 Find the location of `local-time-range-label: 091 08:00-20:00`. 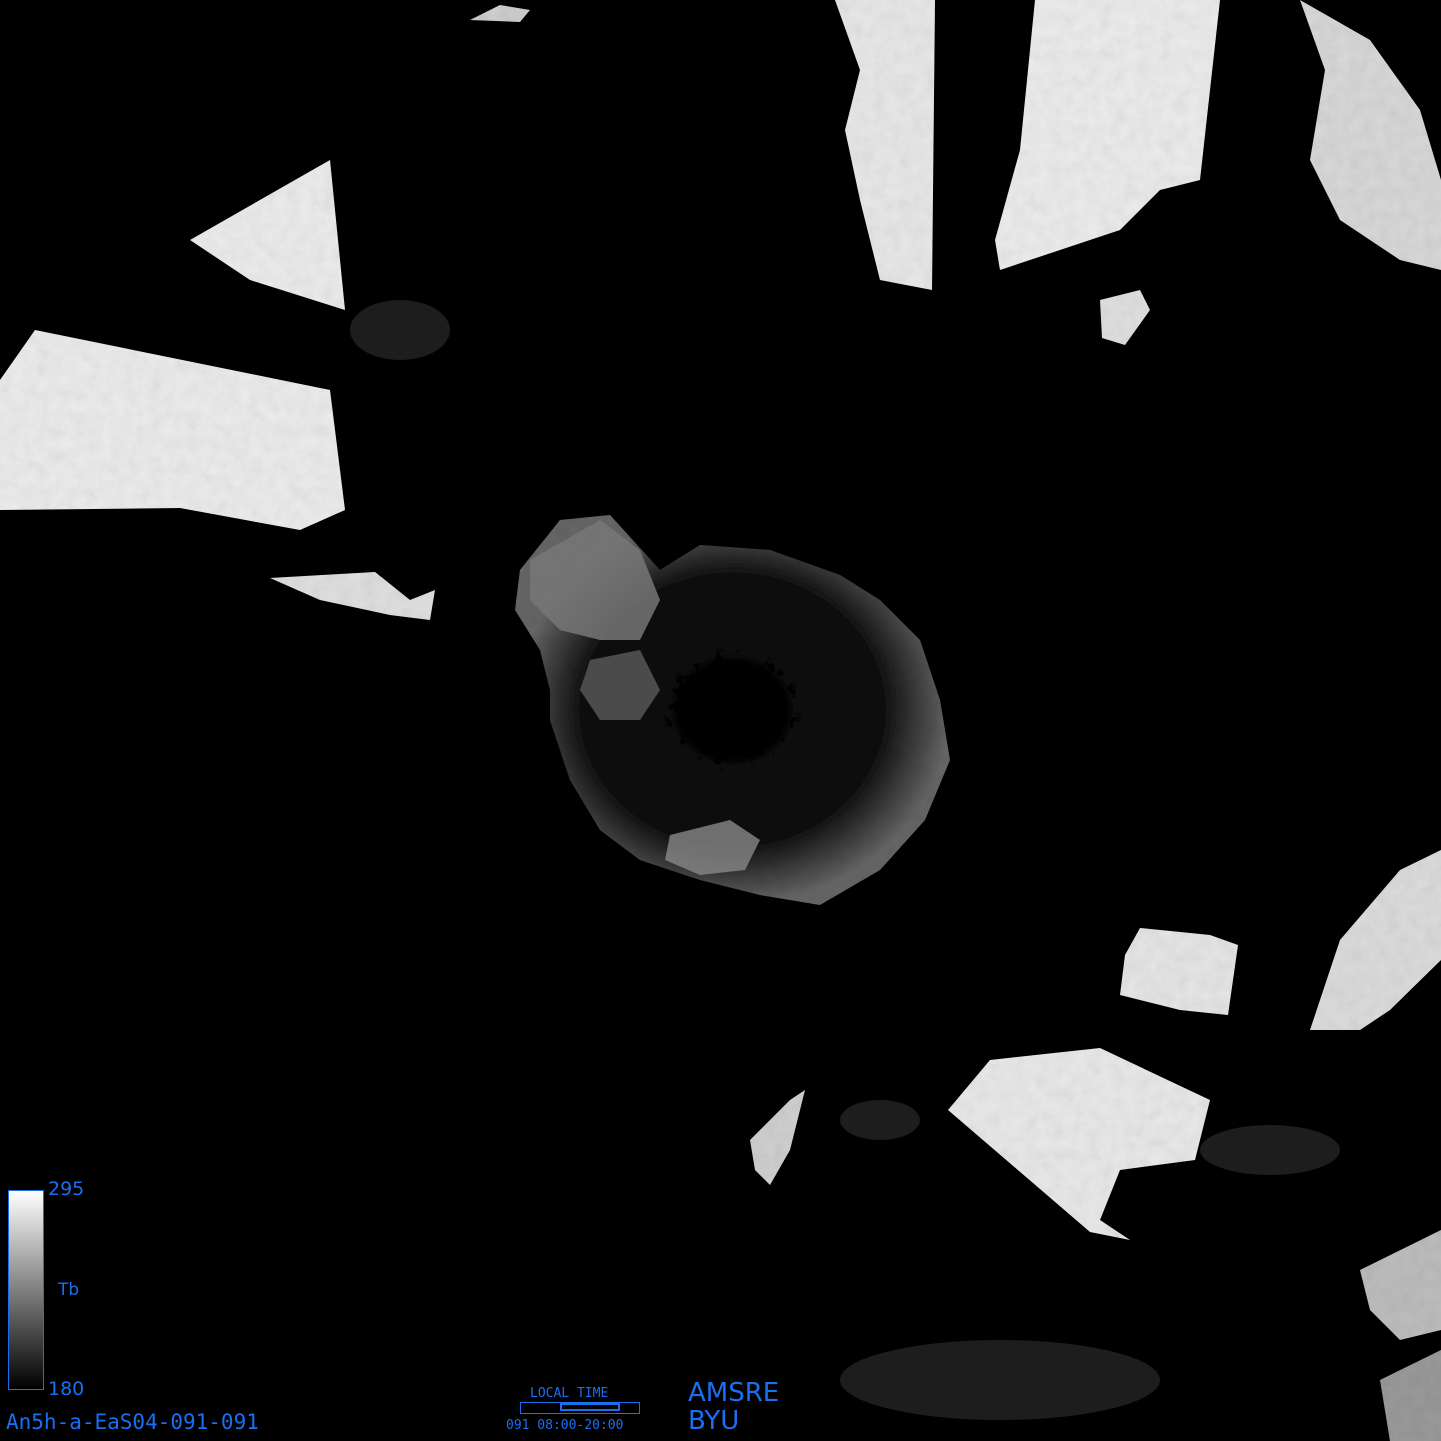

local-time-range-label: 091 08:00-20:00 is located at coordinates (565, 1425).